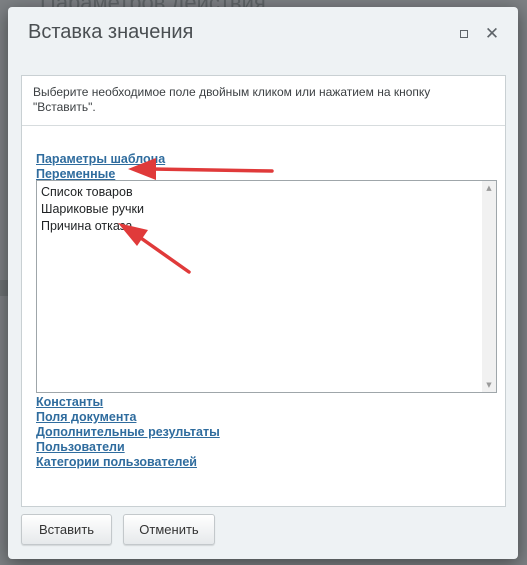 The height and width of the screenshot is (565, 527). I want to click on instruction-line-2: "Вставить"., so click(64, 107).